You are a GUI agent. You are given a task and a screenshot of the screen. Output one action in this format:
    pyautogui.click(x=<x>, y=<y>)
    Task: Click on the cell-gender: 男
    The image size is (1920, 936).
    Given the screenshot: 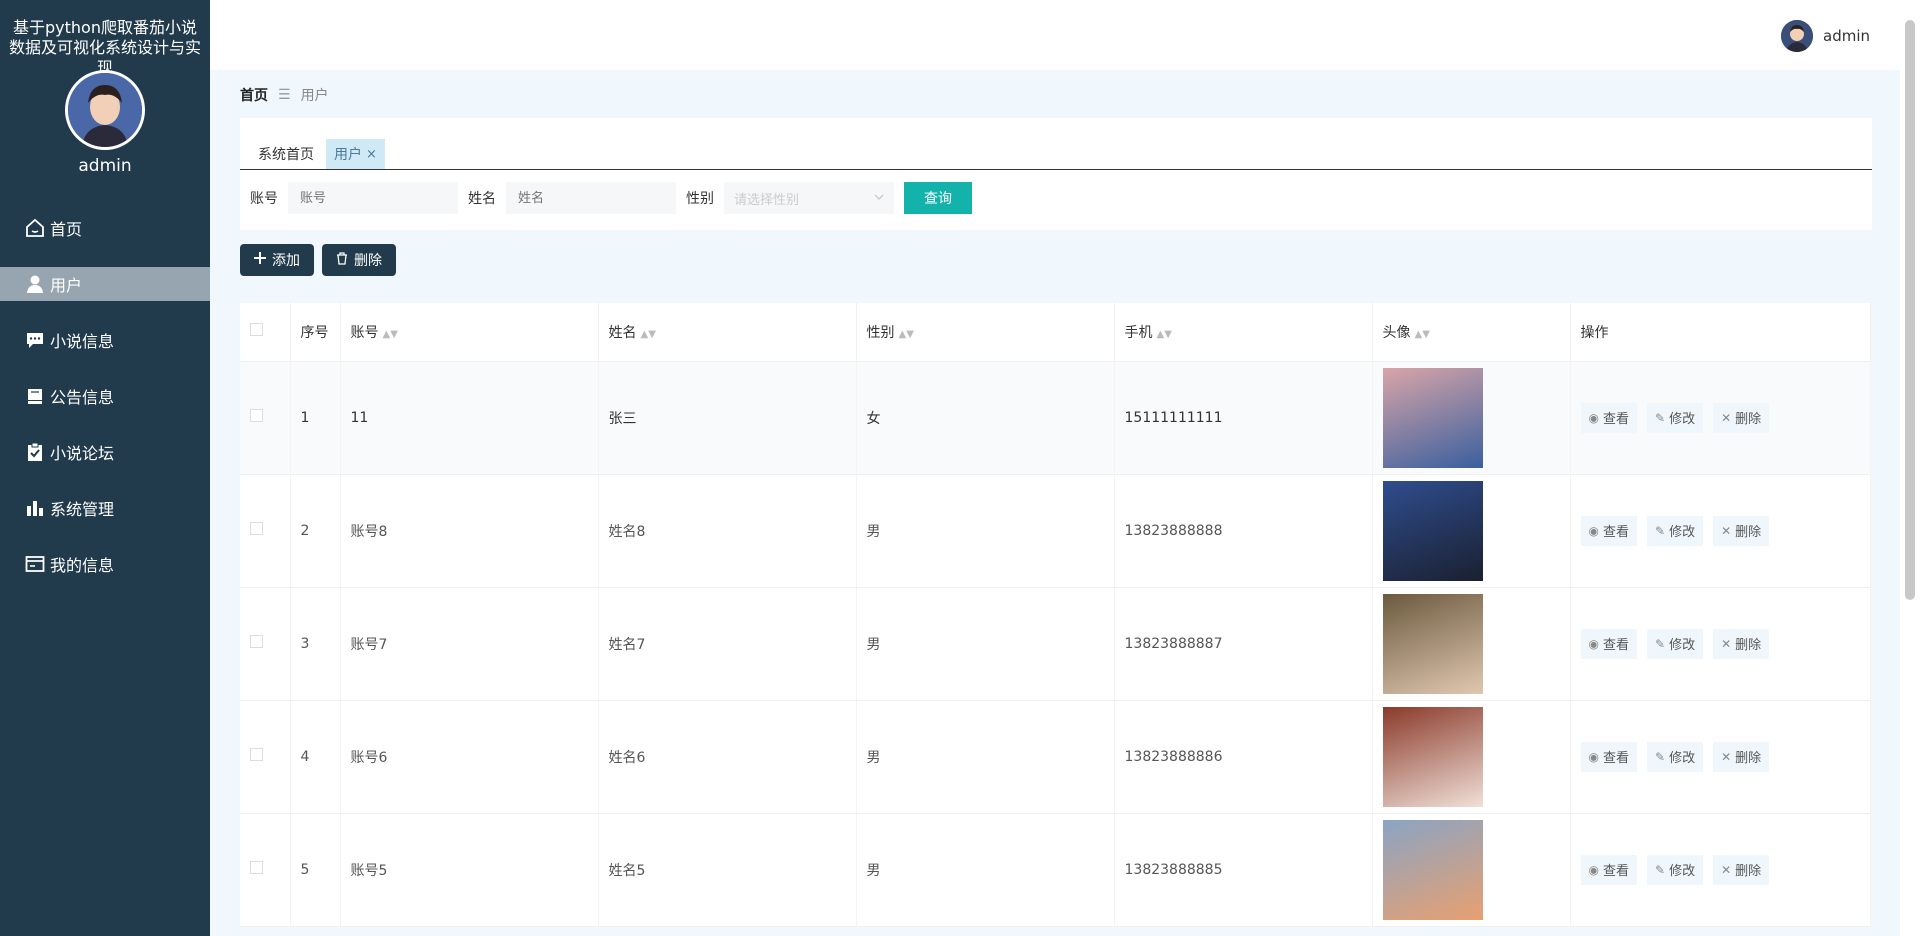 What is the action you would take?
    pyautogui.click(x=985, y=531)
    